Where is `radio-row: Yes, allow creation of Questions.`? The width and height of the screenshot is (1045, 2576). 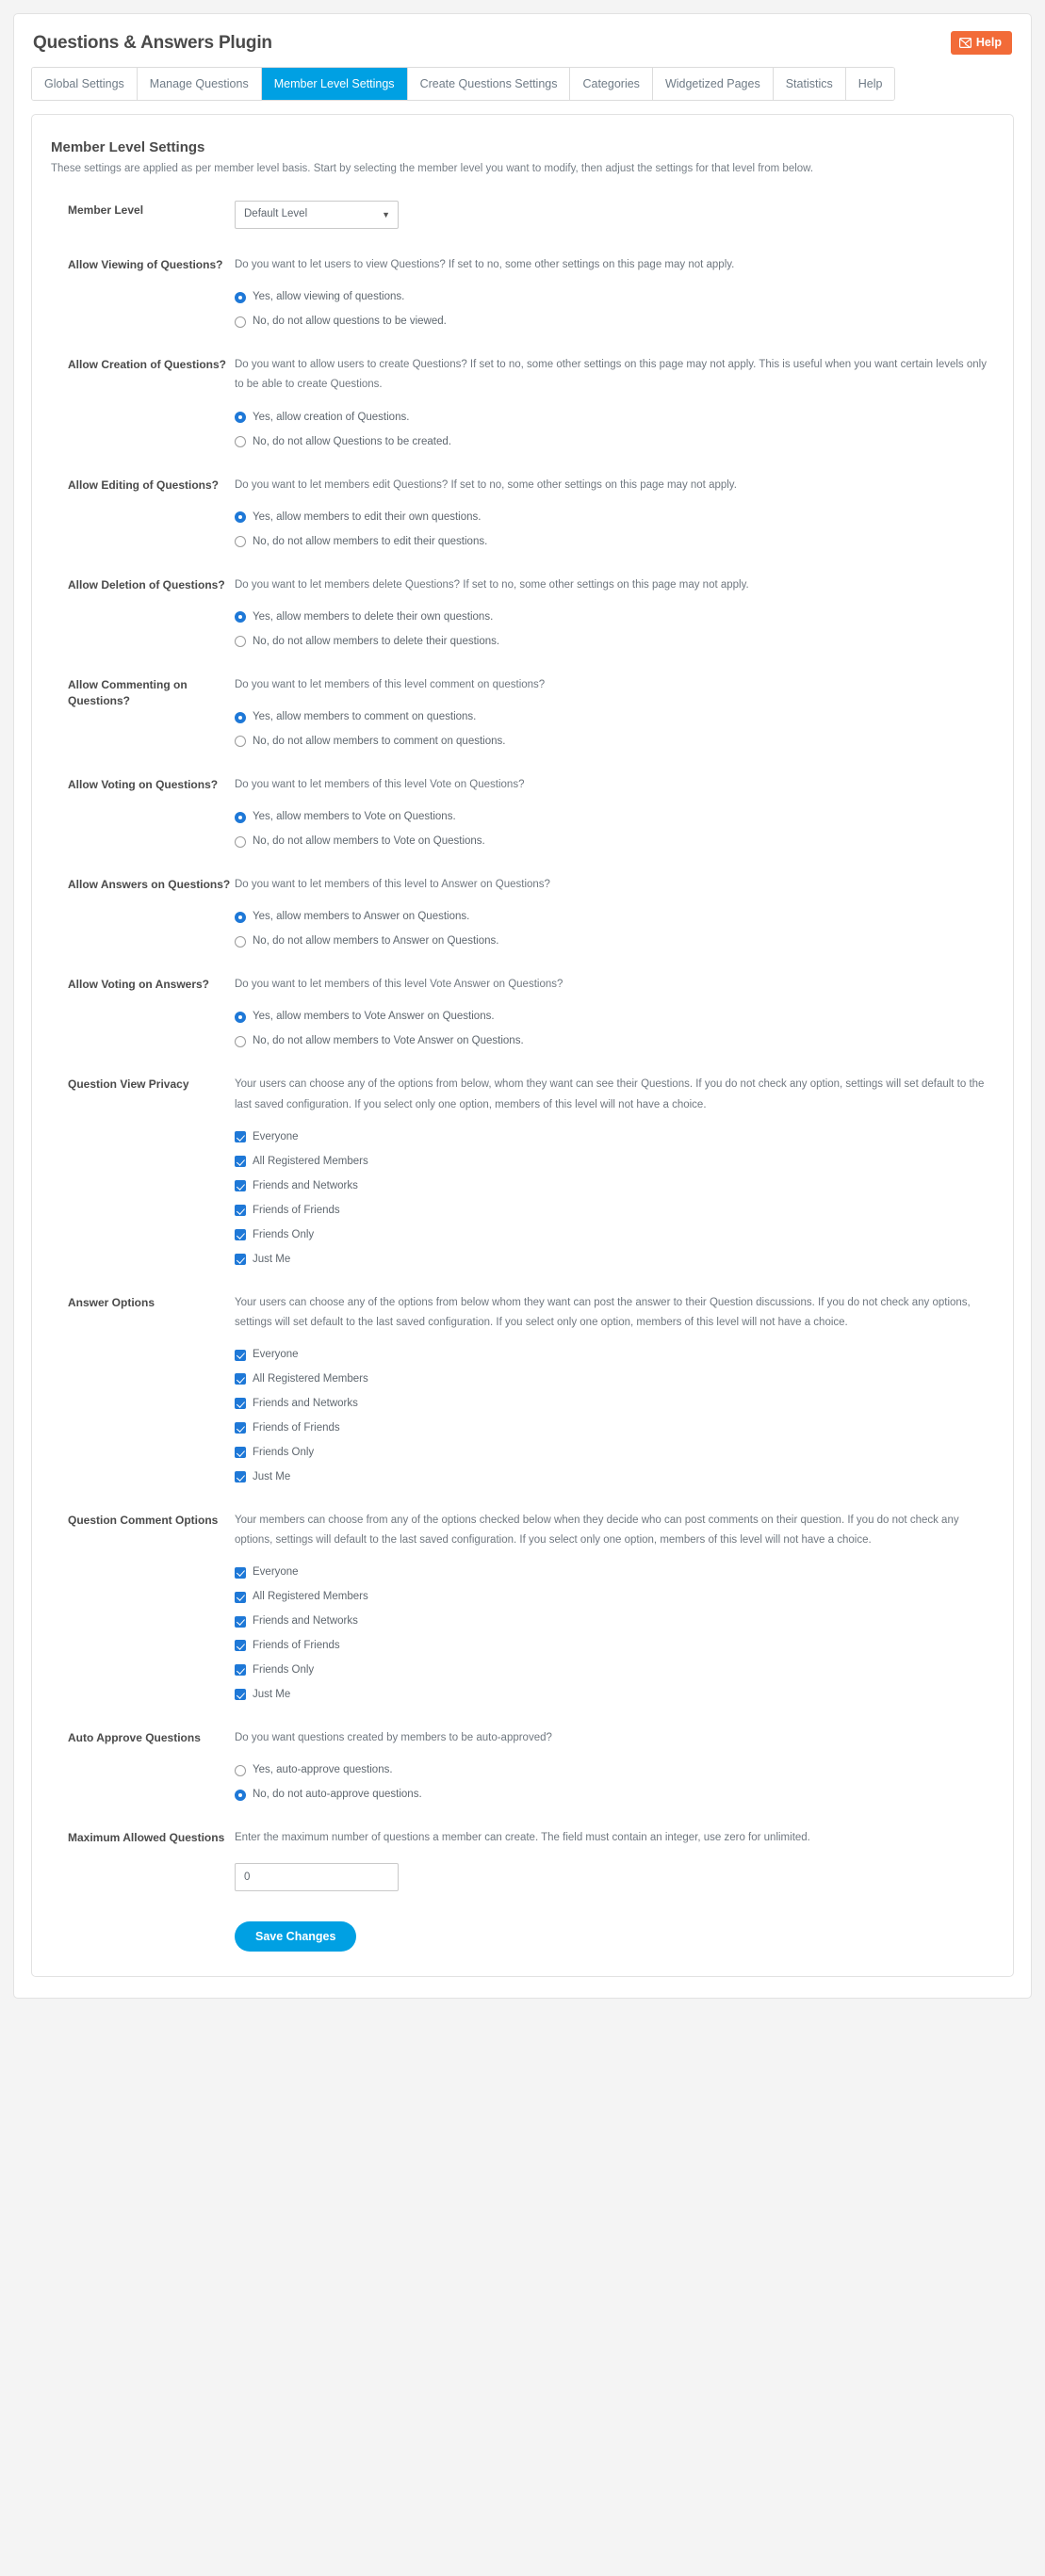
radio-row: Yes, allow creation of Questions. is located at coordinates (614, 418).